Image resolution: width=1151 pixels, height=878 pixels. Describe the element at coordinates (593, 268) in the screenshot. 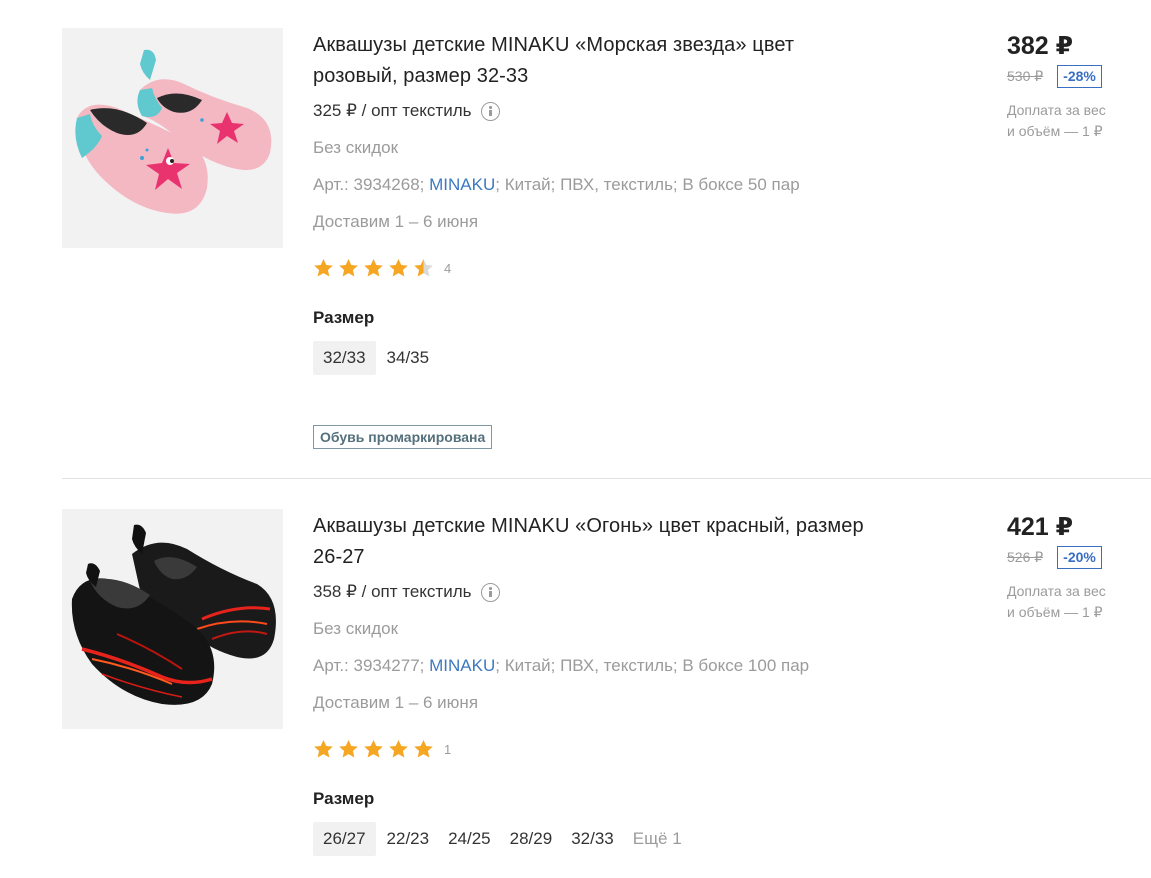

I see `rating: 4` at that location.